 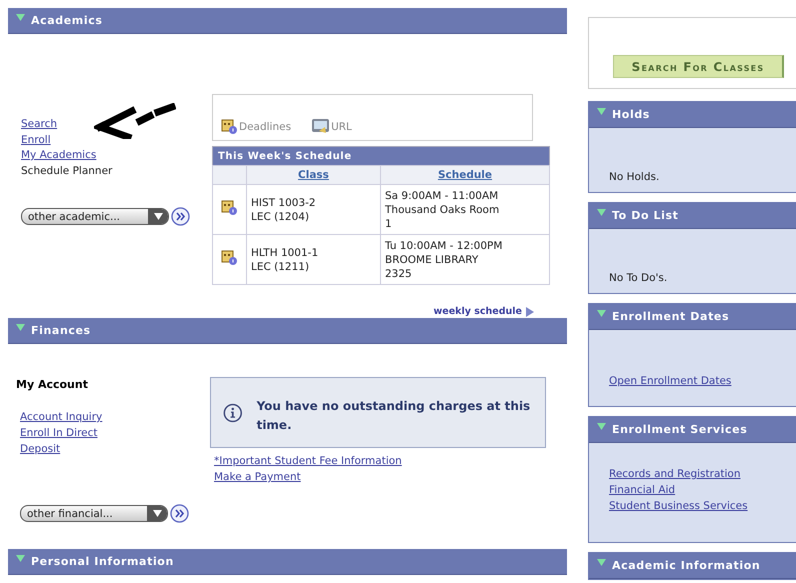 I want to click on play-icon, so click(x=529, y=311).